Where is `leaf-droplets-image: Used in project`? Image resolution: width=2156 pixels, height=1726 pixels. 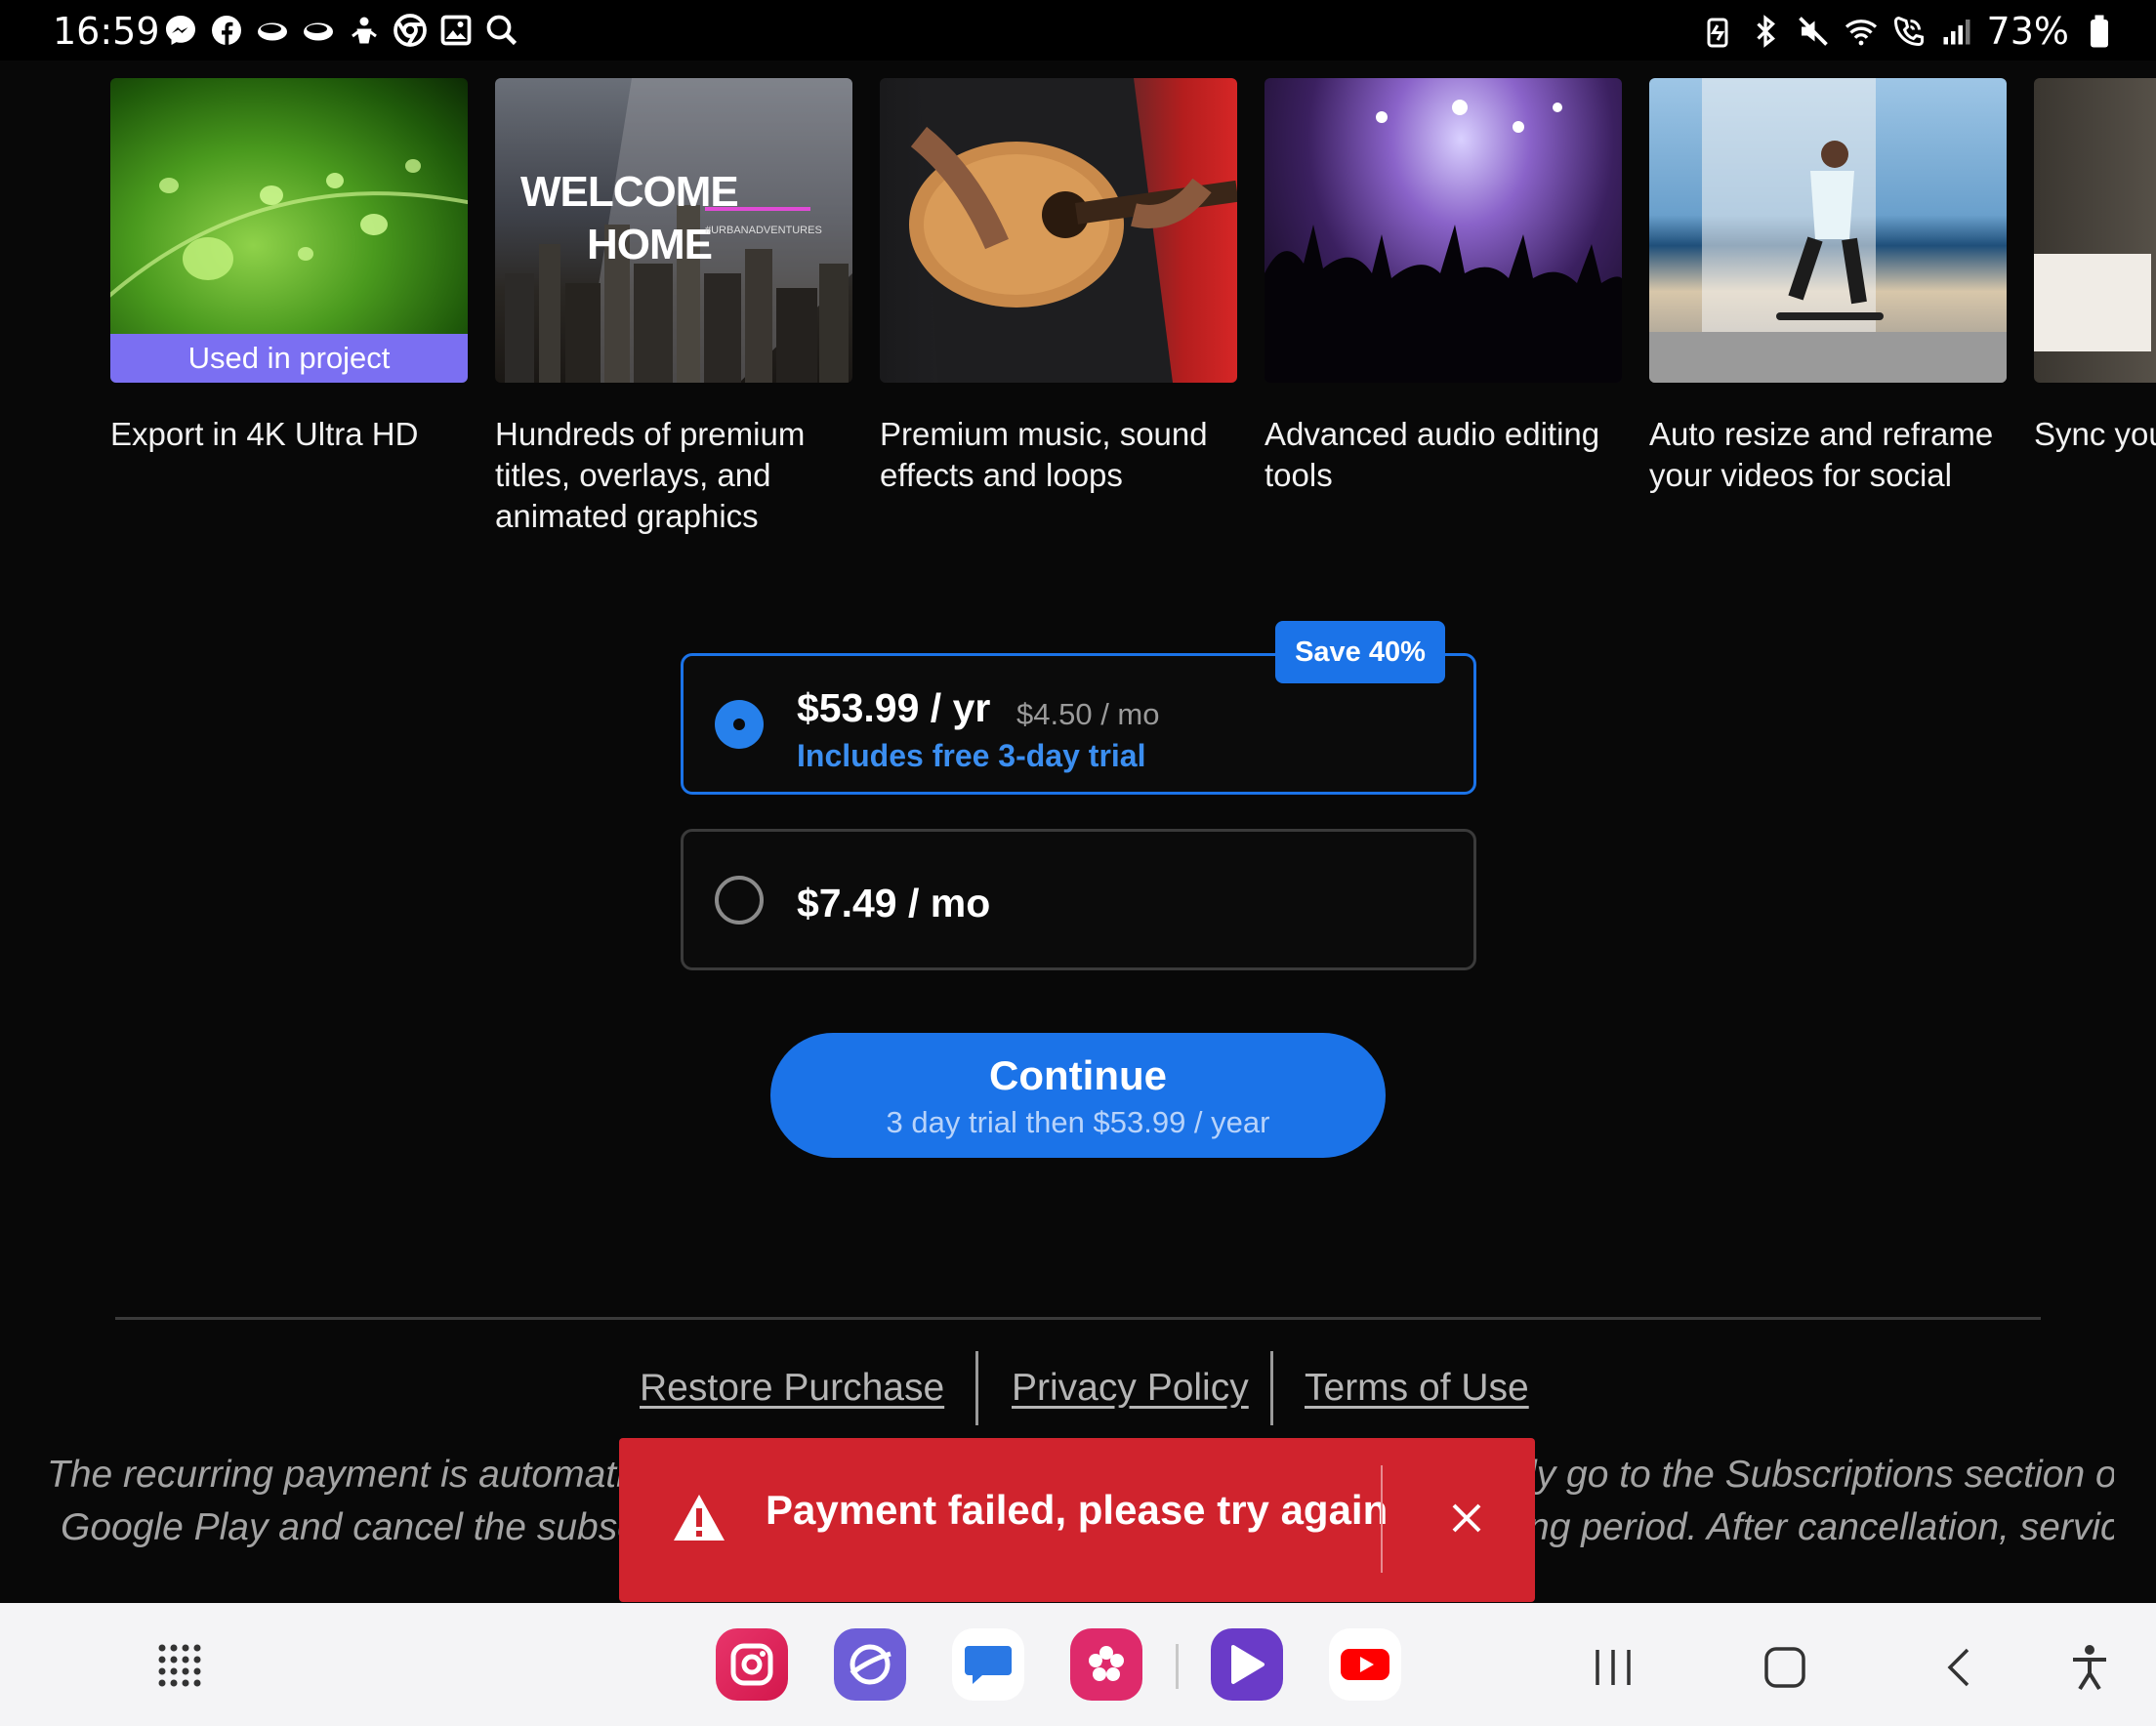 leaf-droplets-image: Used in project is located at coordinates (289, 230).